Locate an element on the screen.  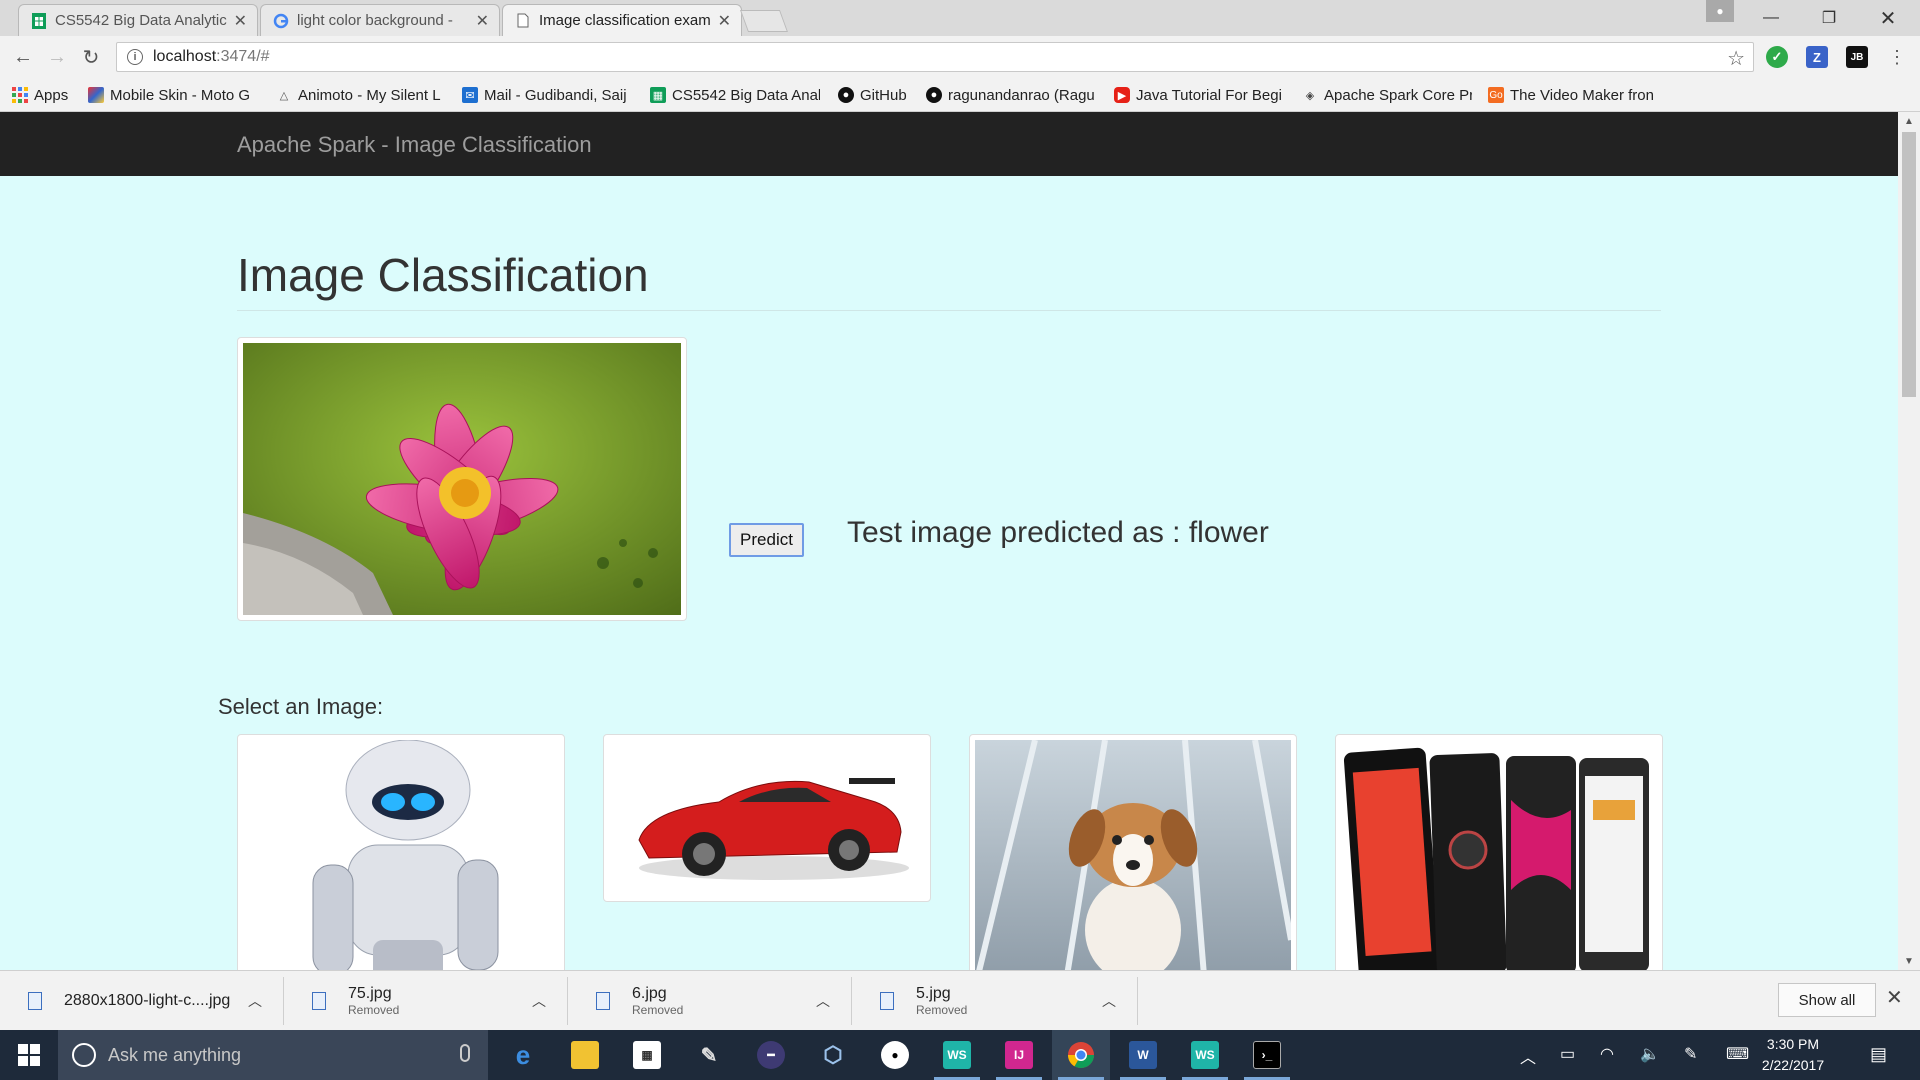
bookmark-label: GitHub is located at coordinates (883, 95).